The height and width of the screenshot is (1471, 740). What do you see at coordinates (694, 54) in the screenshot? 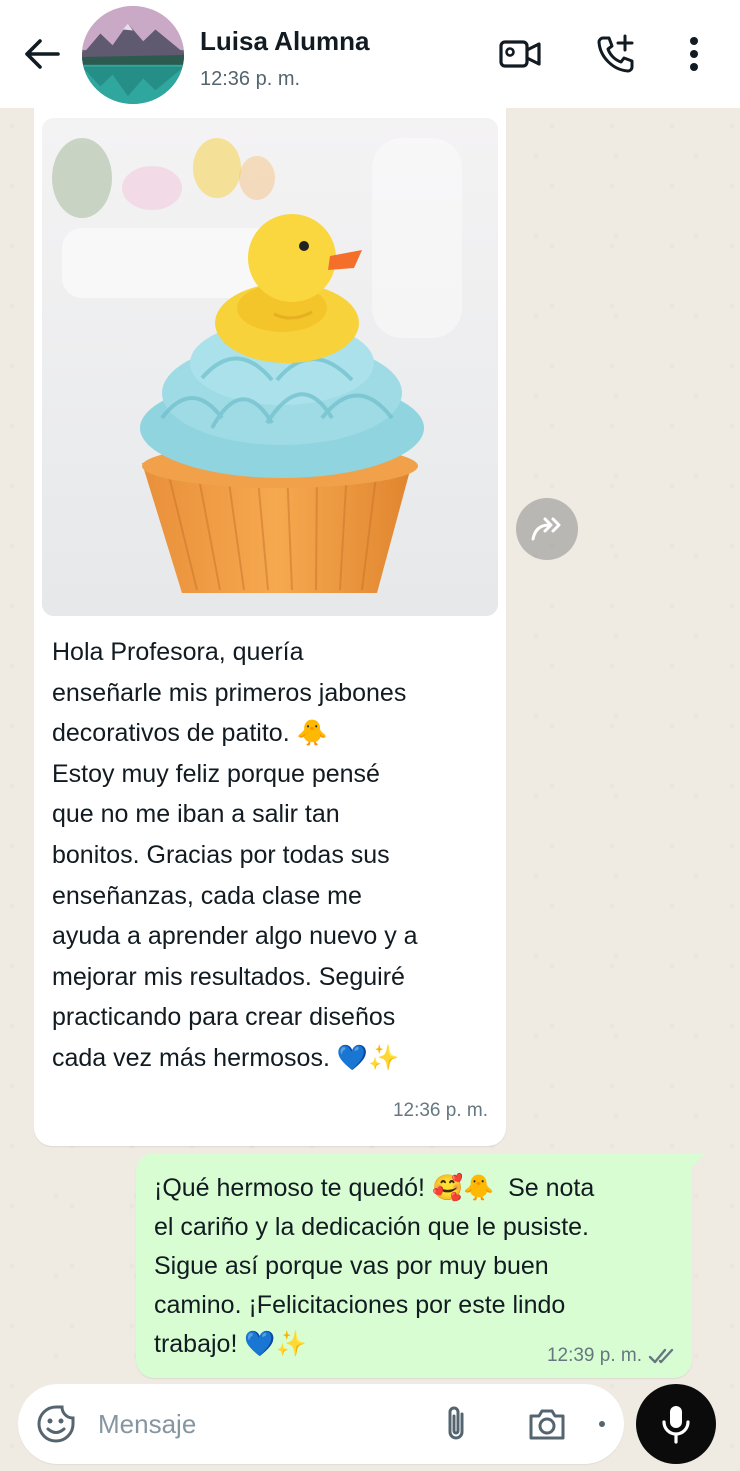
I see `more-options-icon` at bounding box center [694, 54].